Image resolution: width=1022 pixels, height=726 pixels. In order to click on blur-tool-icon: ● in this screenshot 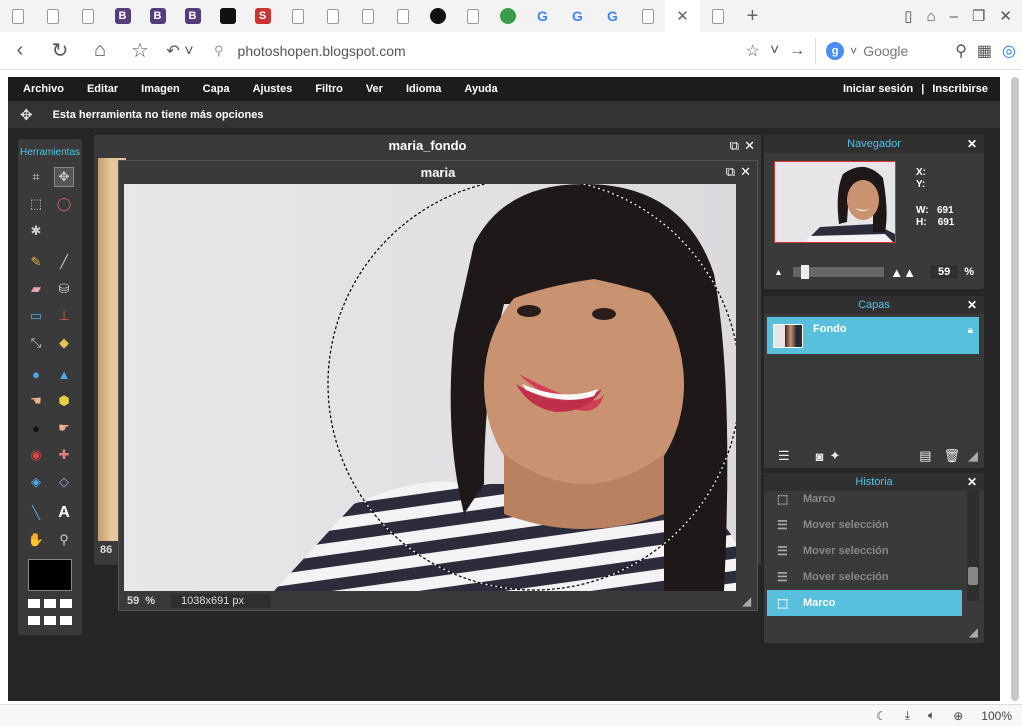, I will do `click(36, 374)`.